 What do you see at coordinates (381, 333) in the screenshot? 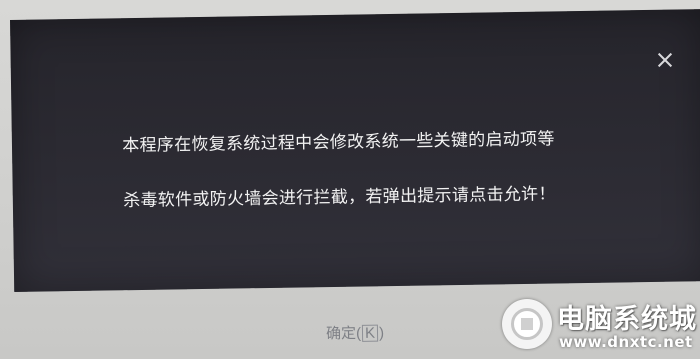
I see `ok-button-suffix: )` at bounding box center [381, 333].